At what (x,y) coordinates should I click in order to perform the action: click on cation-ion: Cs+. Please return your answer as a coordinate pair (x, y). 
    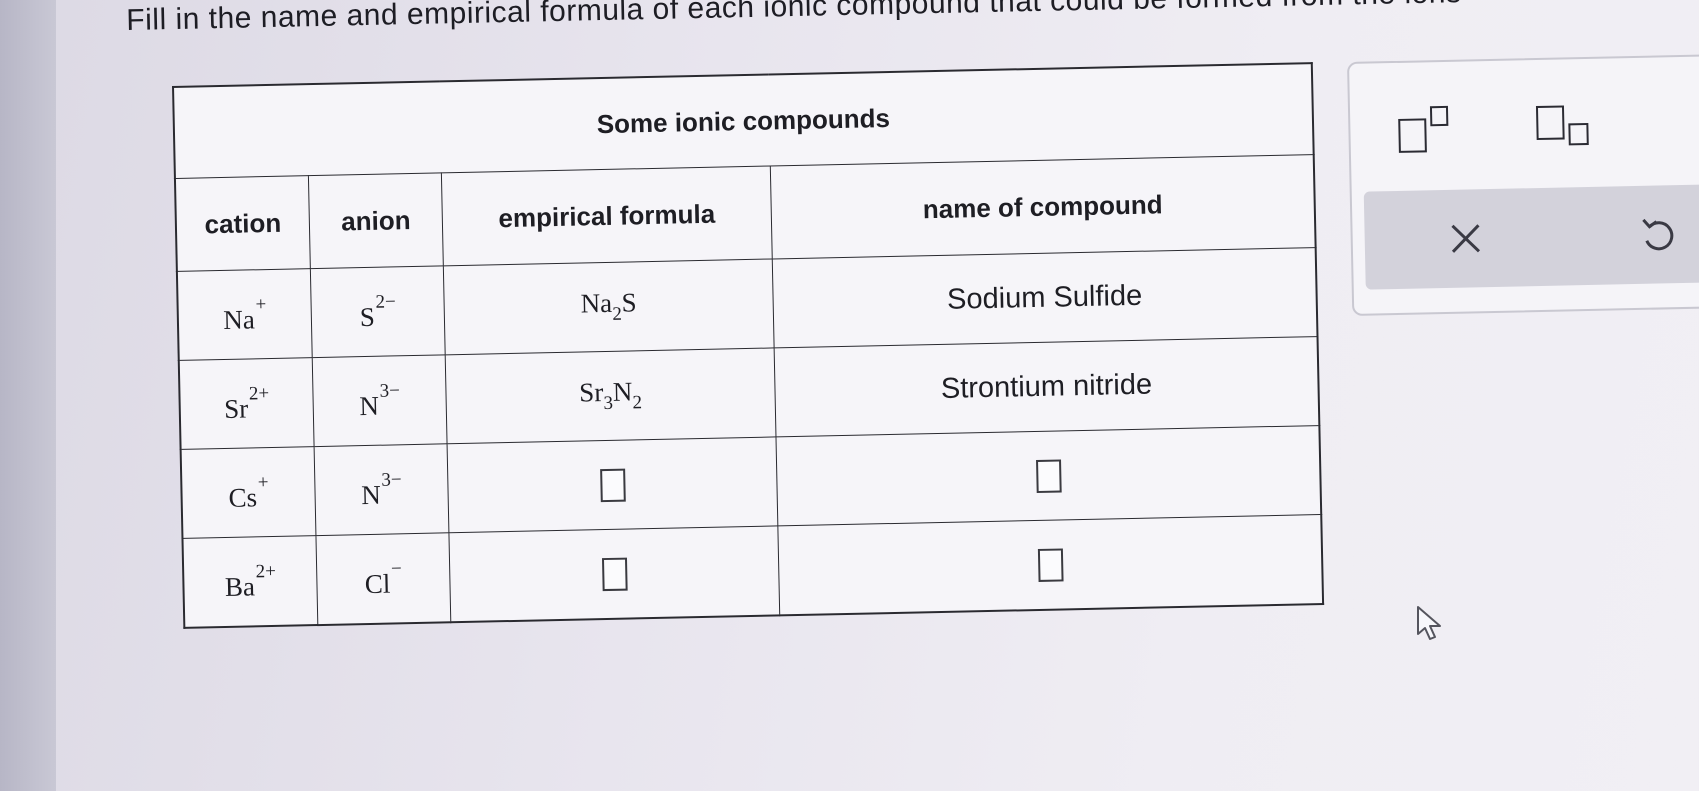
    Looking at the image, I should click on (248, 493).